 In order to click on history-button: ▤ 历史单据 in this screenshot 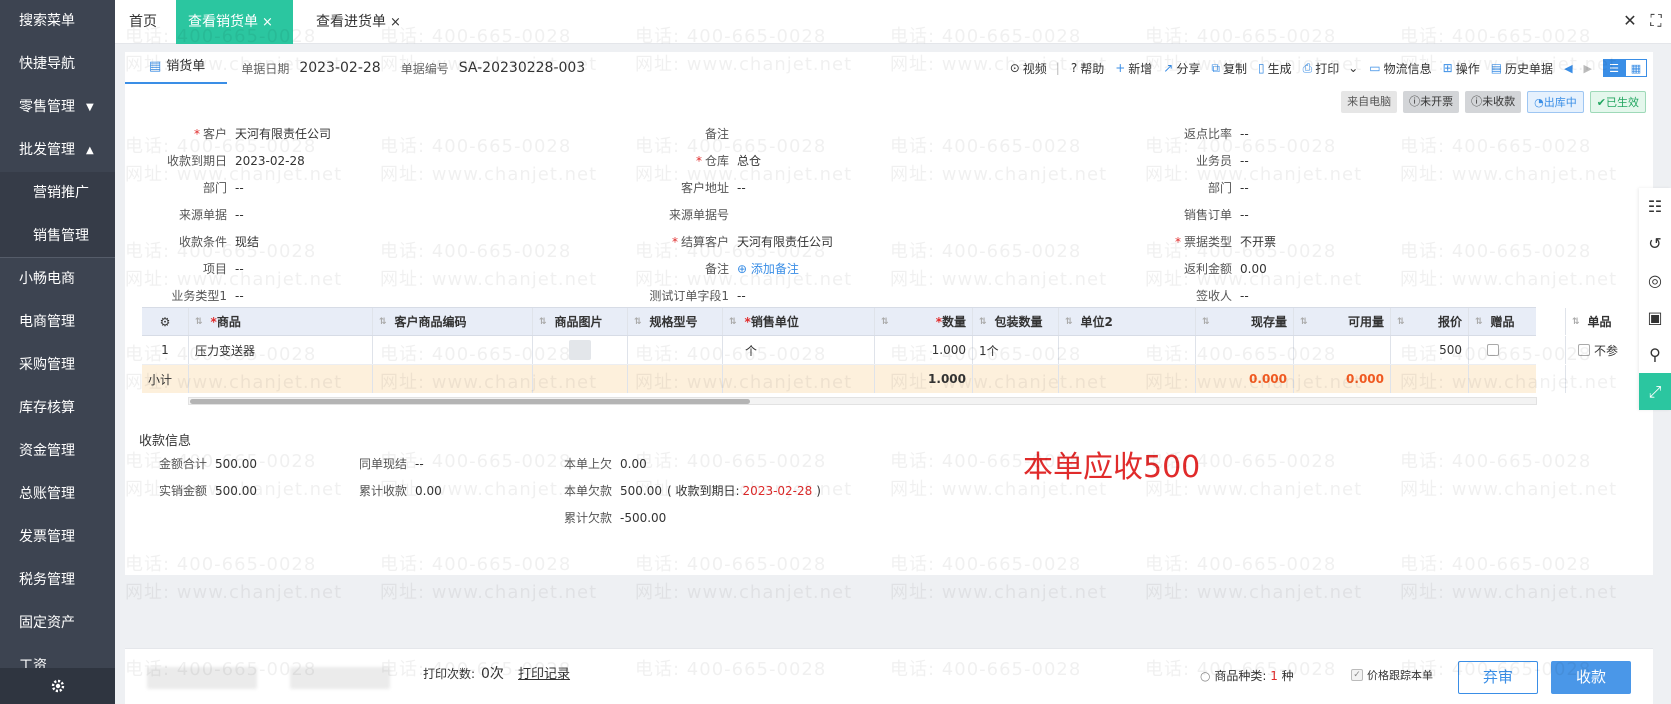, I will do `click(1522, 68)`.